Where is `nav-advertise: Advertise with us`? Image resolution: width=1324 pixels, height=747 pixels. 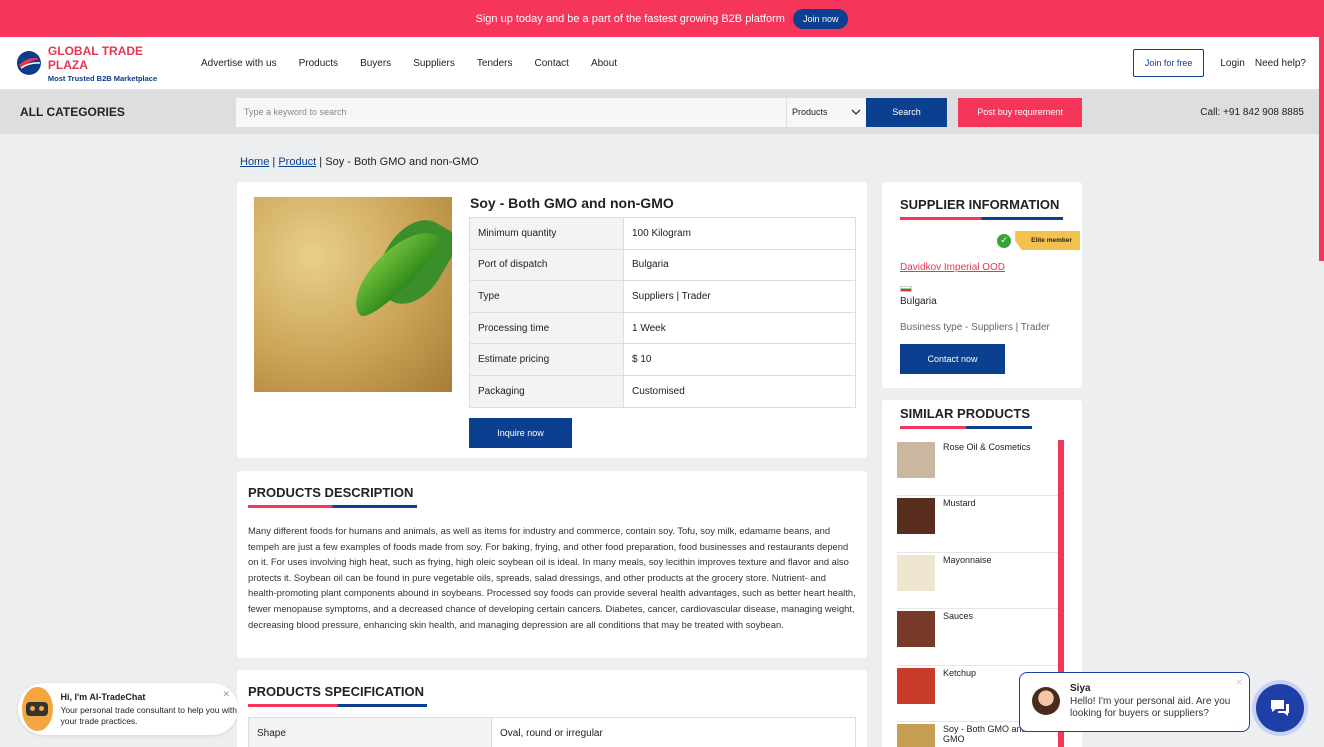
nav-advertise: Advertise with us is located at coordinates (239, 63).